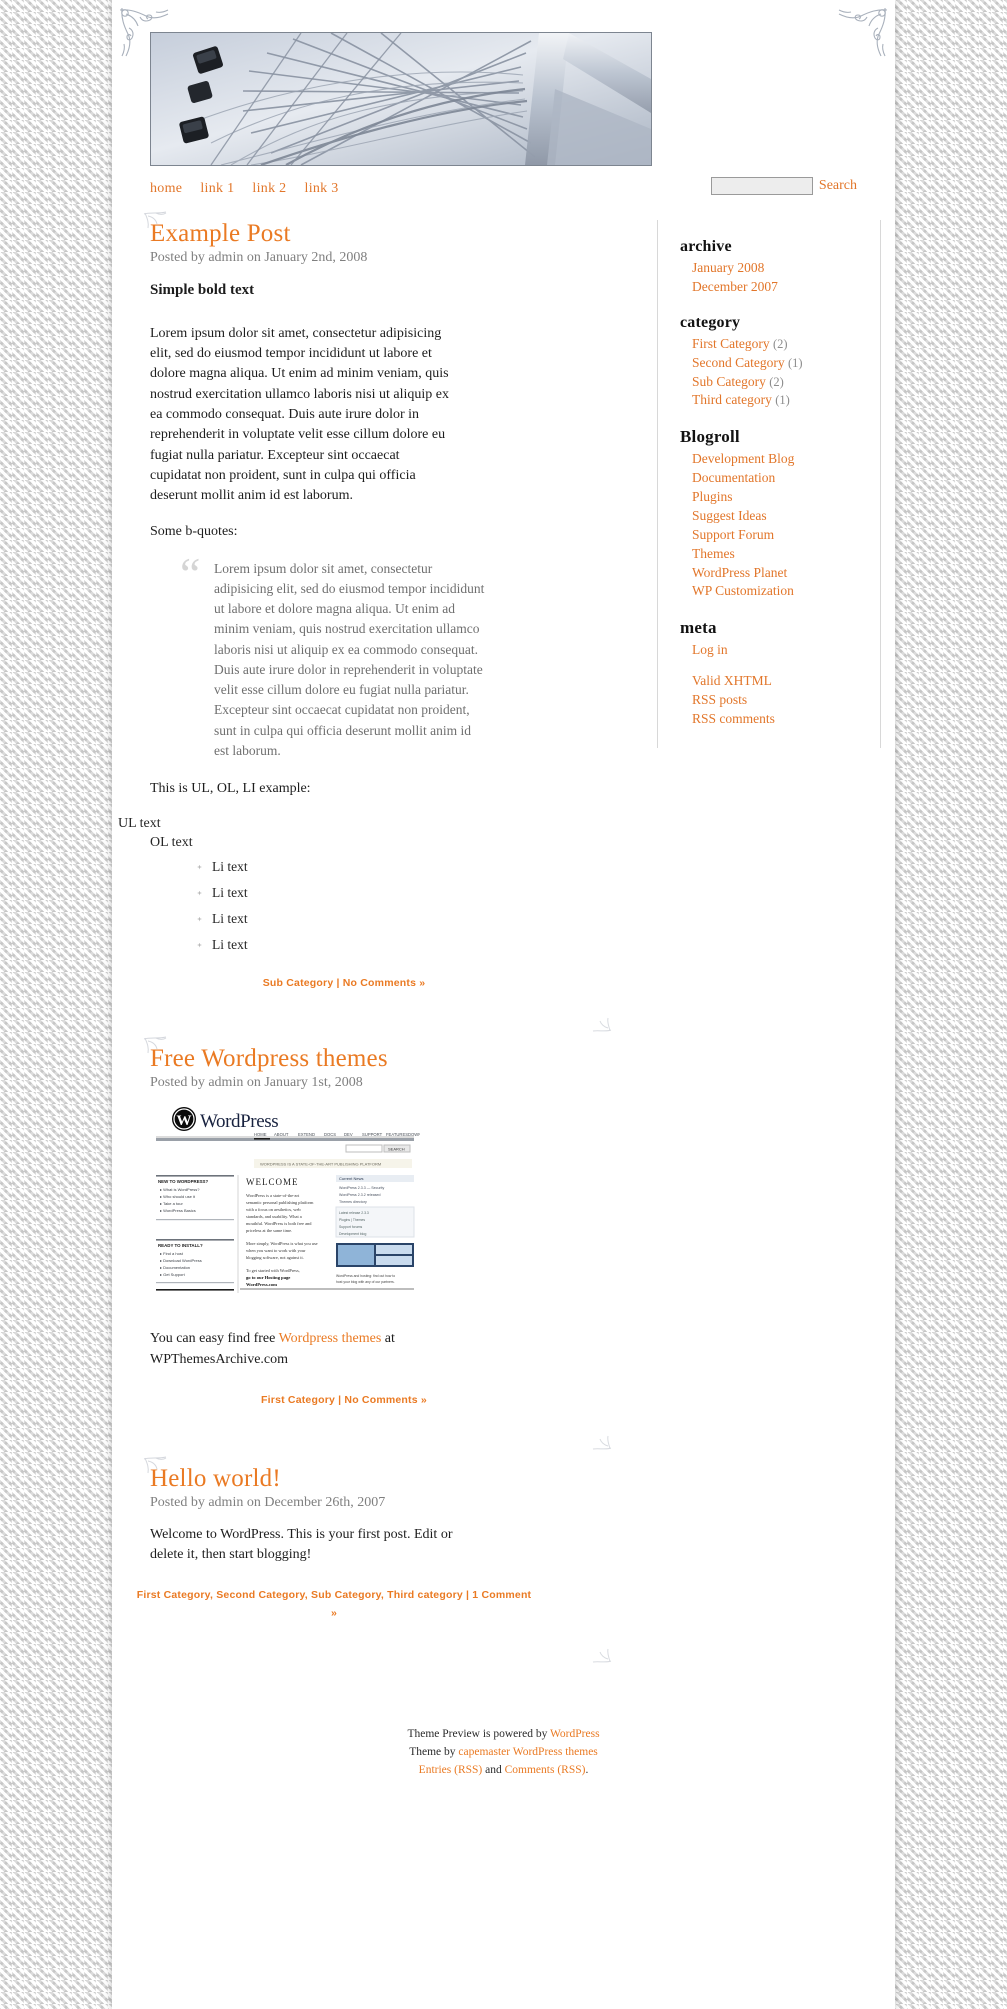 The image size is (1007, 2009). Describe the element at coordinates (731, 343) in the screenshot. I see `sidebar-link-first-category: First Category` at that location.